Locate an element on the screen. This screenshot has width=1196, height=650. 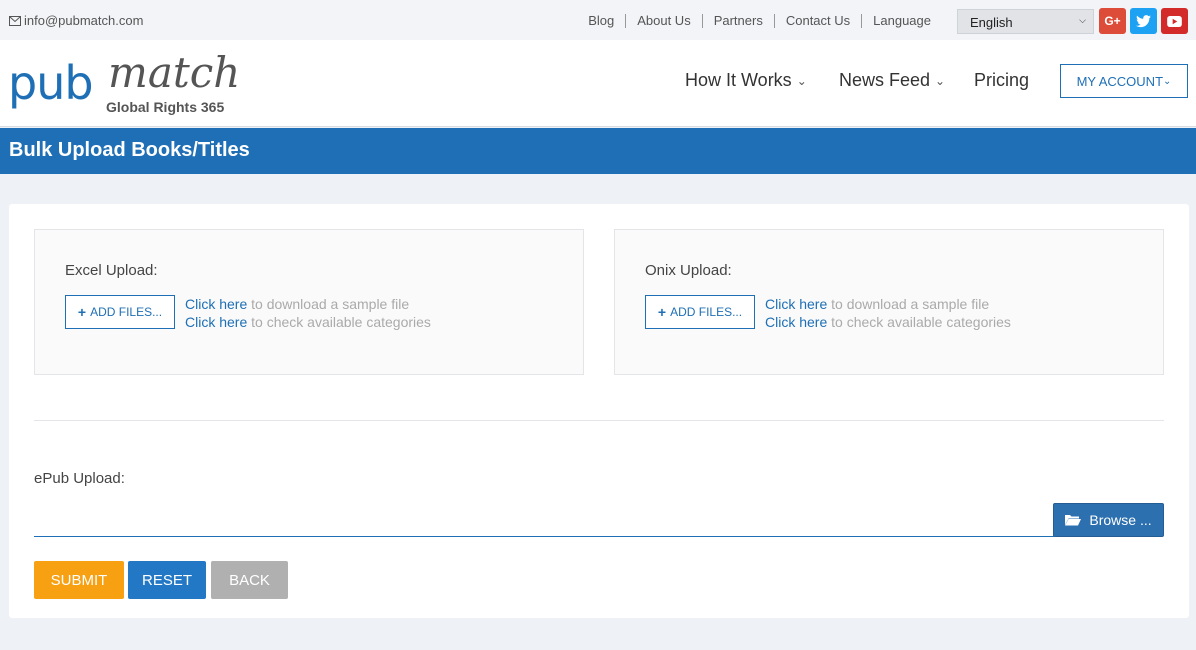
top-link-blog: Blog is located at coordinates (602, 21).